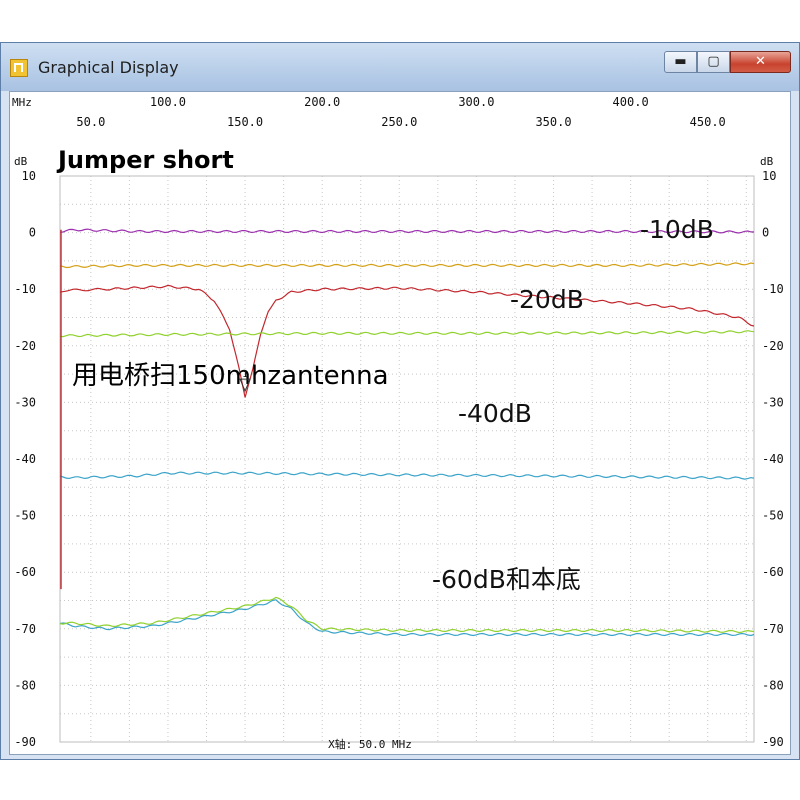 The width and height of the screenshot is (800, 800). Describe the element at coordinates (773, 516) in the screenshot. I see `y-tick-label-right: -50` at that location.